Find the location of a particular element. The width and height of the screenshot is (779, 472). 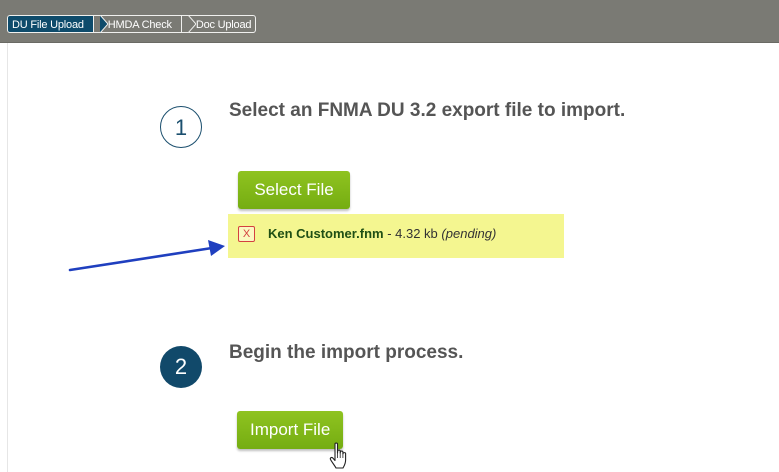

file-status: (pending) is located at coordinates (469, 233).